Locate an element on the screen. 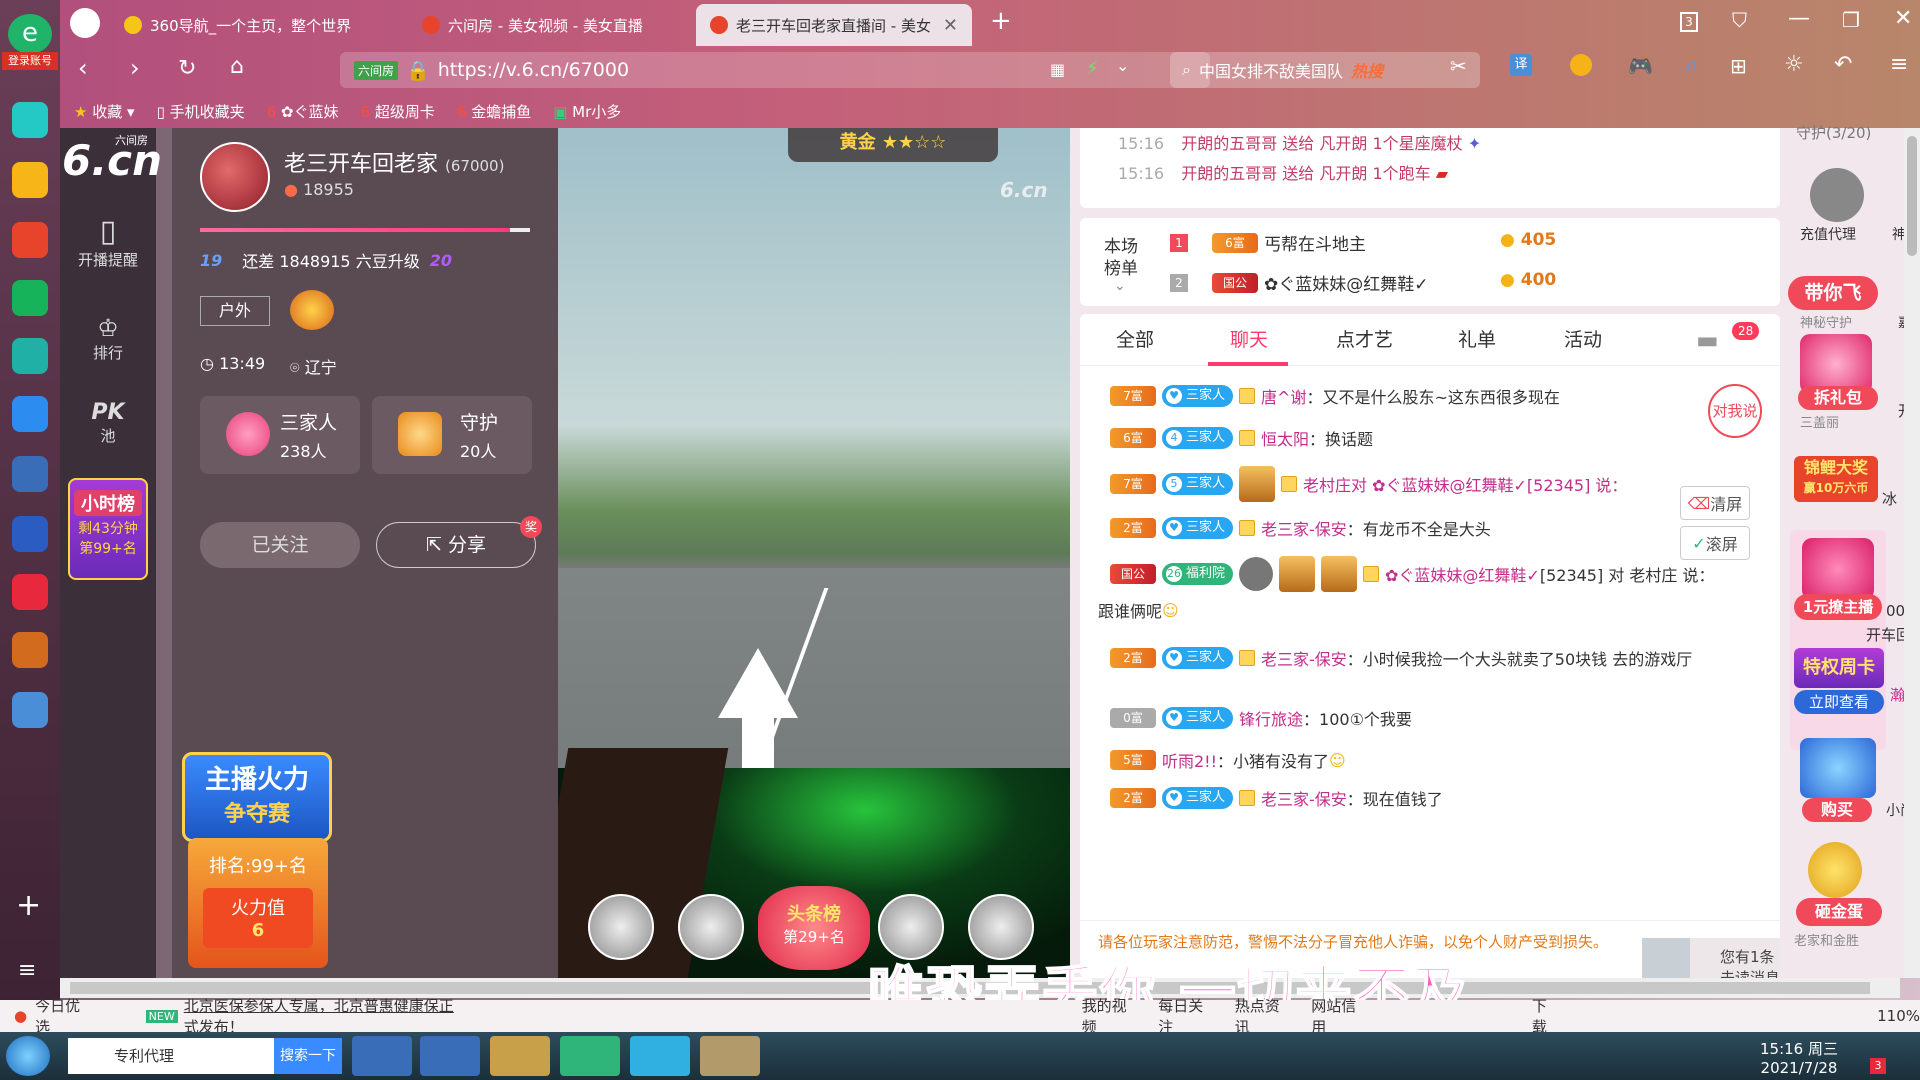 This screenshot has height=1080, width=1920. hot-news-link: 热点资讯 is located at coordinates (1260, 1016).